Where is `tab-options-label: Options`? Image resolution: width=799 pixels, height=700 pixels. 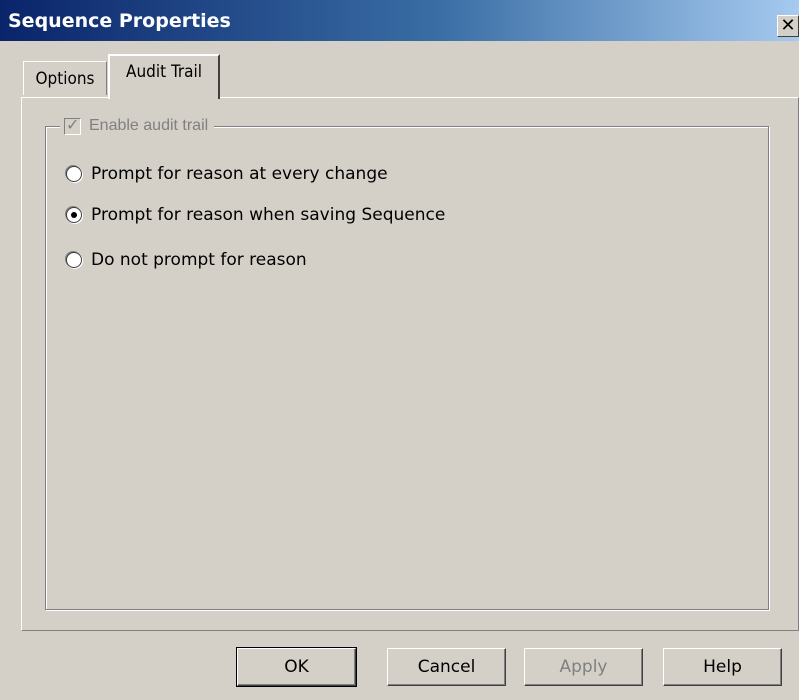 tab-options-label: Options is located at coordinates (65, 79).